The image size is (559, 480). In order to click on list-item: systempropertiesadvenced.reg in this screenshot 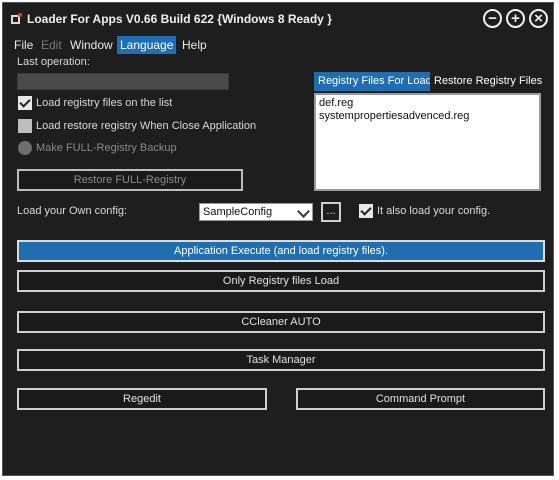, I will do `click(427, 116)`.